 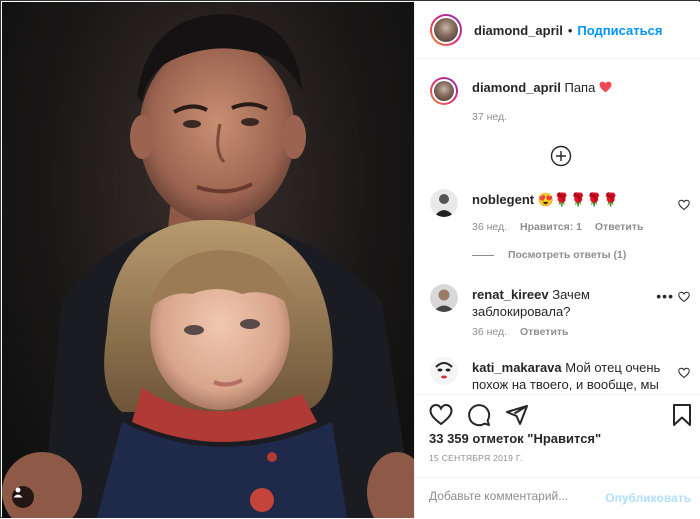 I want to click on comment-text: renat_kireev Зачем заблокировала?, so click(x=572, y=303).